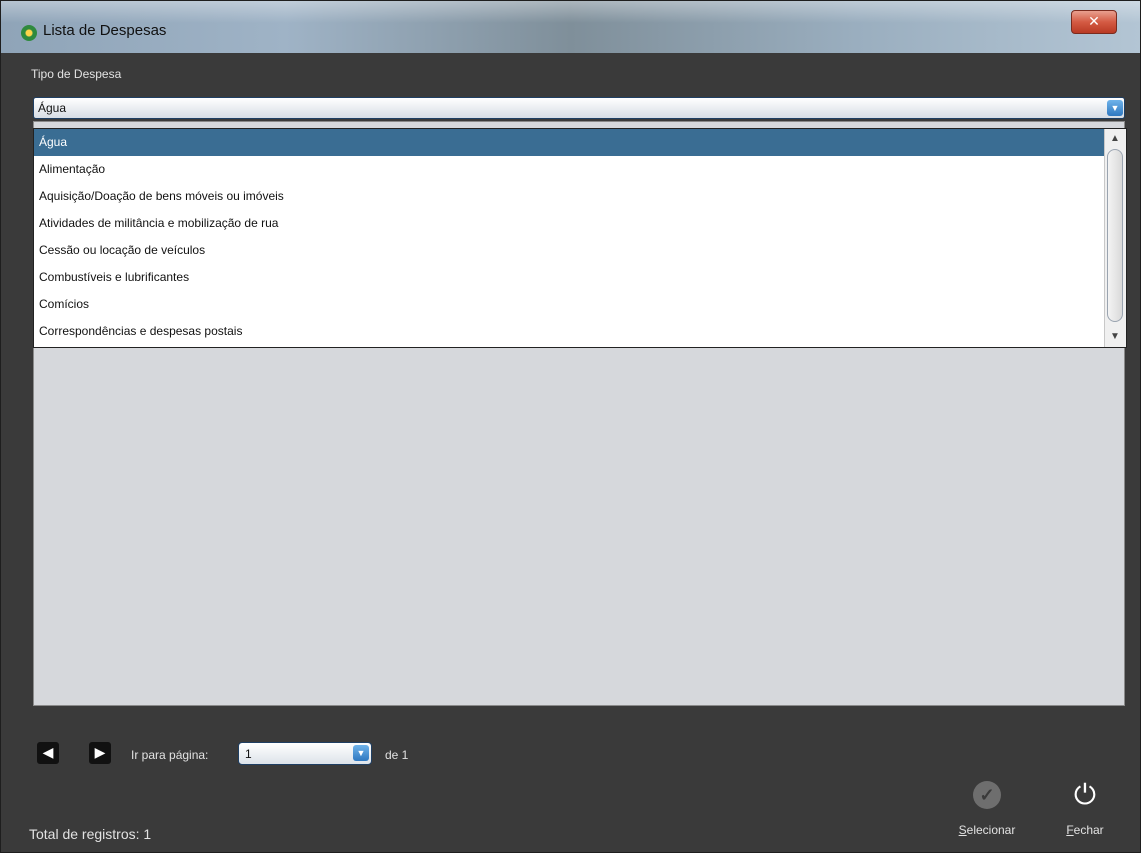 The image size is (1141, 853). I want to click on arrow-left-icon: ◀, so click(48, 753).